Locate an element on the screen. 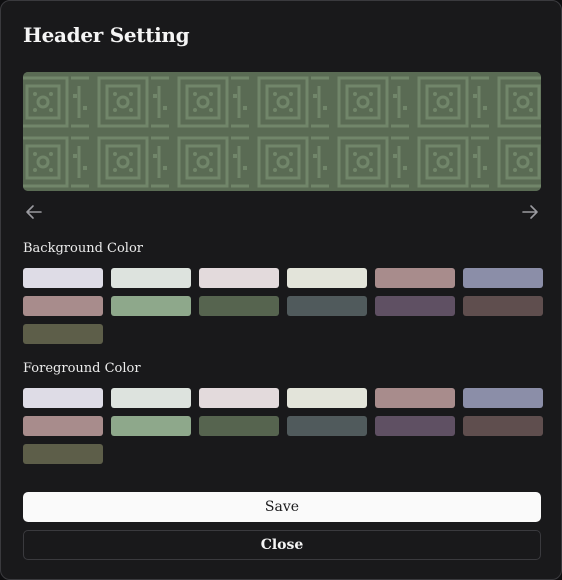 The width and height of the screenshot is (562, 580). next-pattern-button is located at coordinates (530, 212).